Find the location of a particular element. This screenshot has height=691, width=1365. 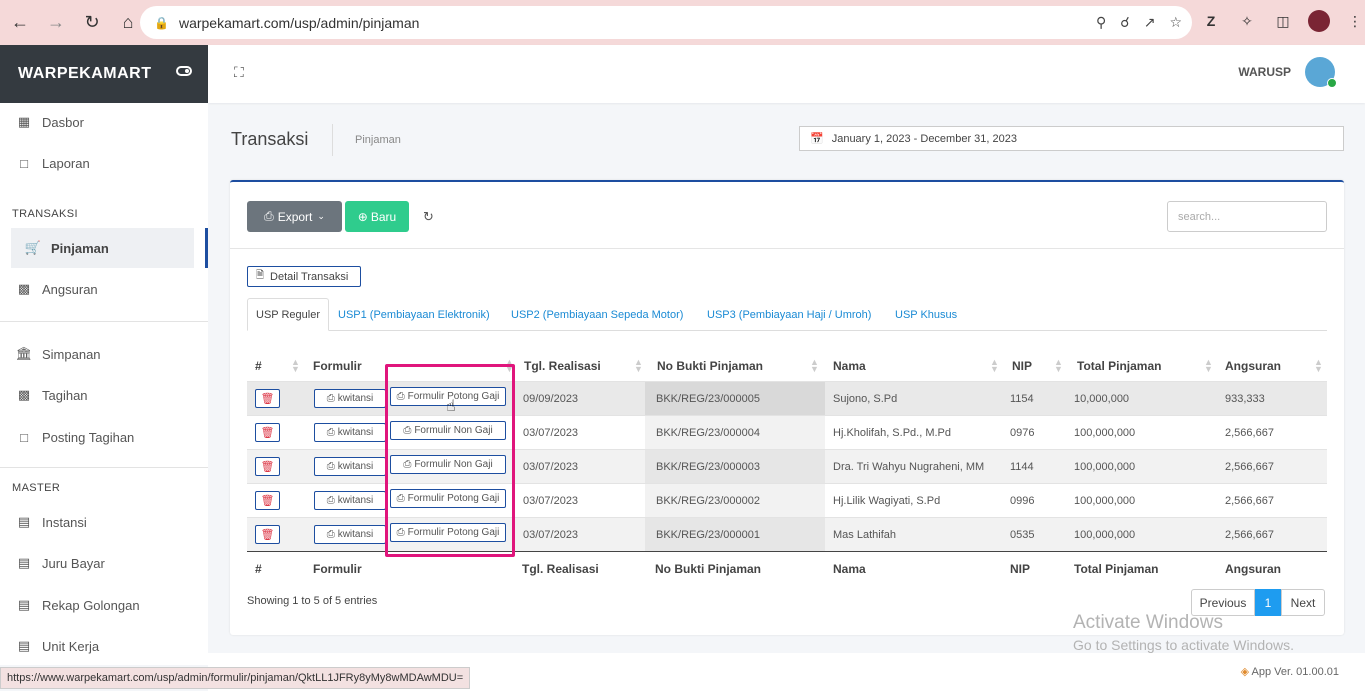

reload-icon: ↻ is located at coordinates (92, 23).